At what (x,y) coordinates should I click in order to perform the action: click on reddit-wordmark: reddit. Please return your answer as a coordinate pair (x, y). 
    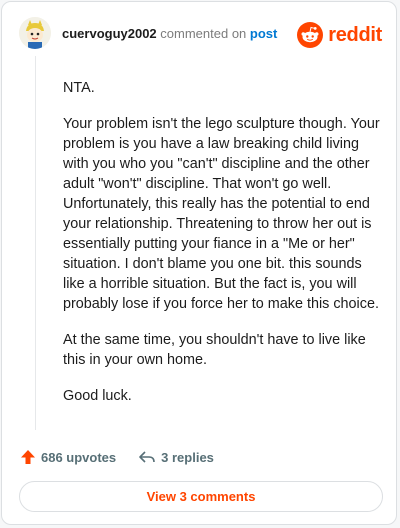
    Looking at the image, I should click on (355, 34).